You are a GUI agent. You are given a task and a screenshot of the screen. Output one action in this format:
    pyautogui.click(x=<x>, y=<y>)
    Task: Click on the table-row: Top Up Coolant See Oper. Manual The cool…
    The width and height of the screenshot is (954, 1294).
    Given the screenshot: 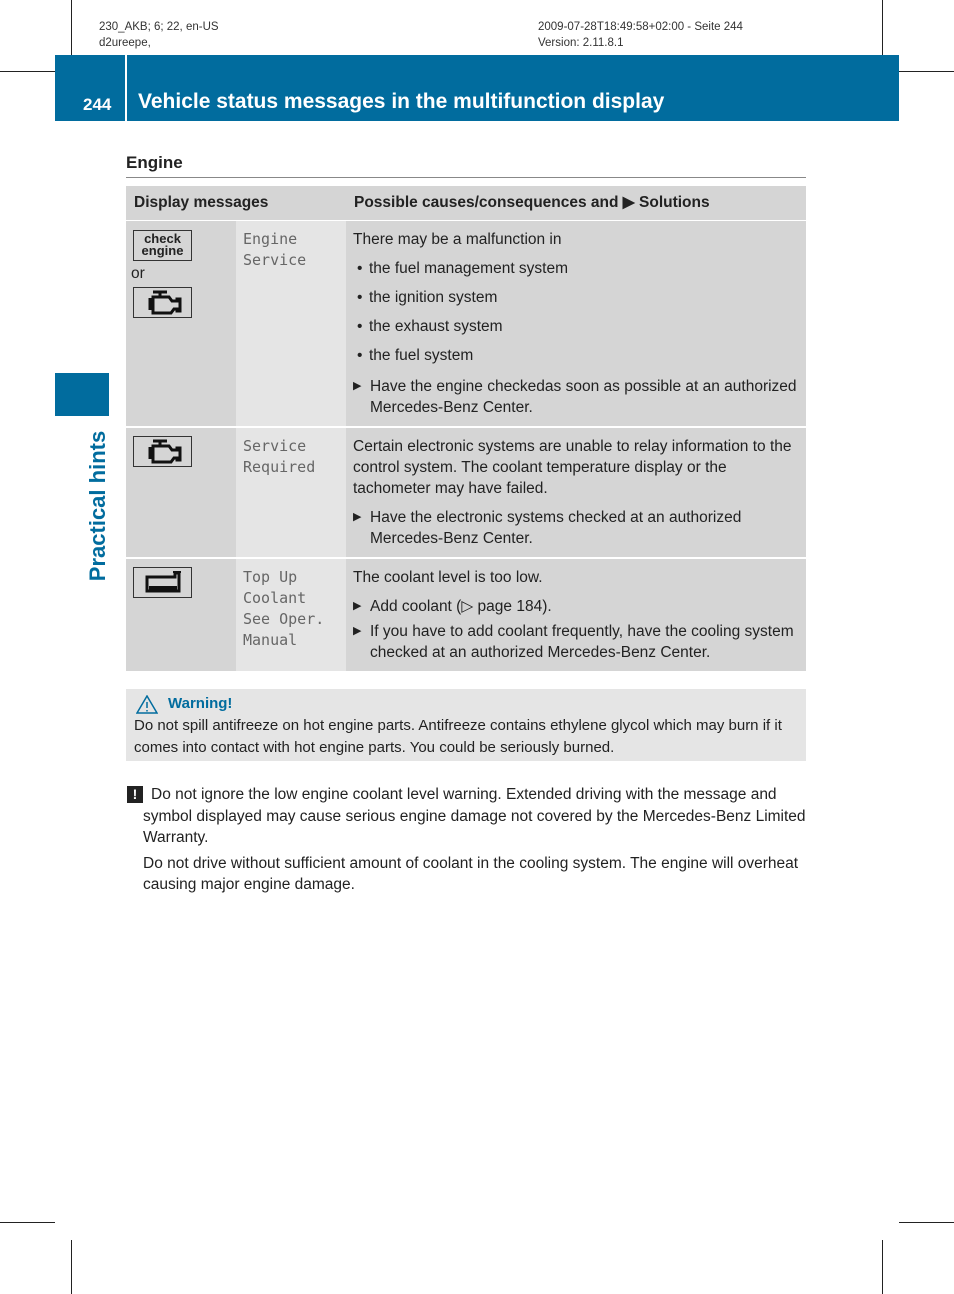 What is the action you would take?
    pyautogui.click(x=466, y=614)
    